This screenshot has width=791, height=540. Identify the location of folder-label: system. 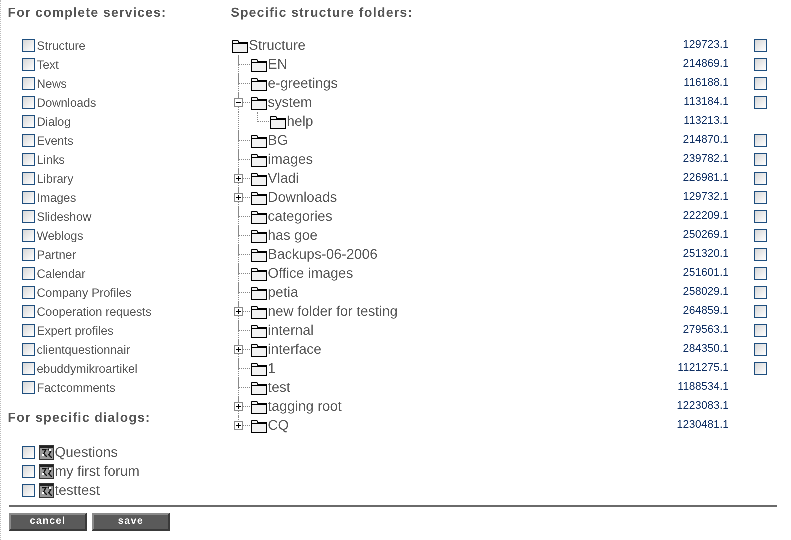
(290, 102).